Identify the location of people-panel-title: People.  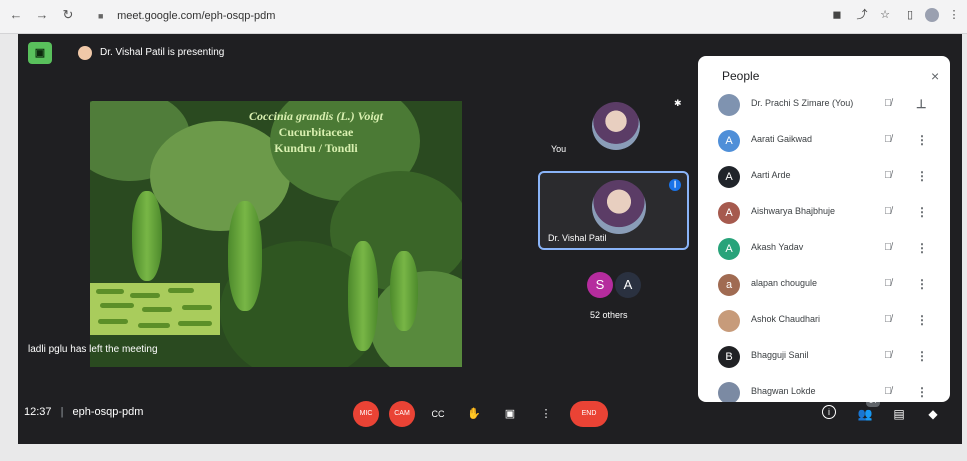
(741, 76).